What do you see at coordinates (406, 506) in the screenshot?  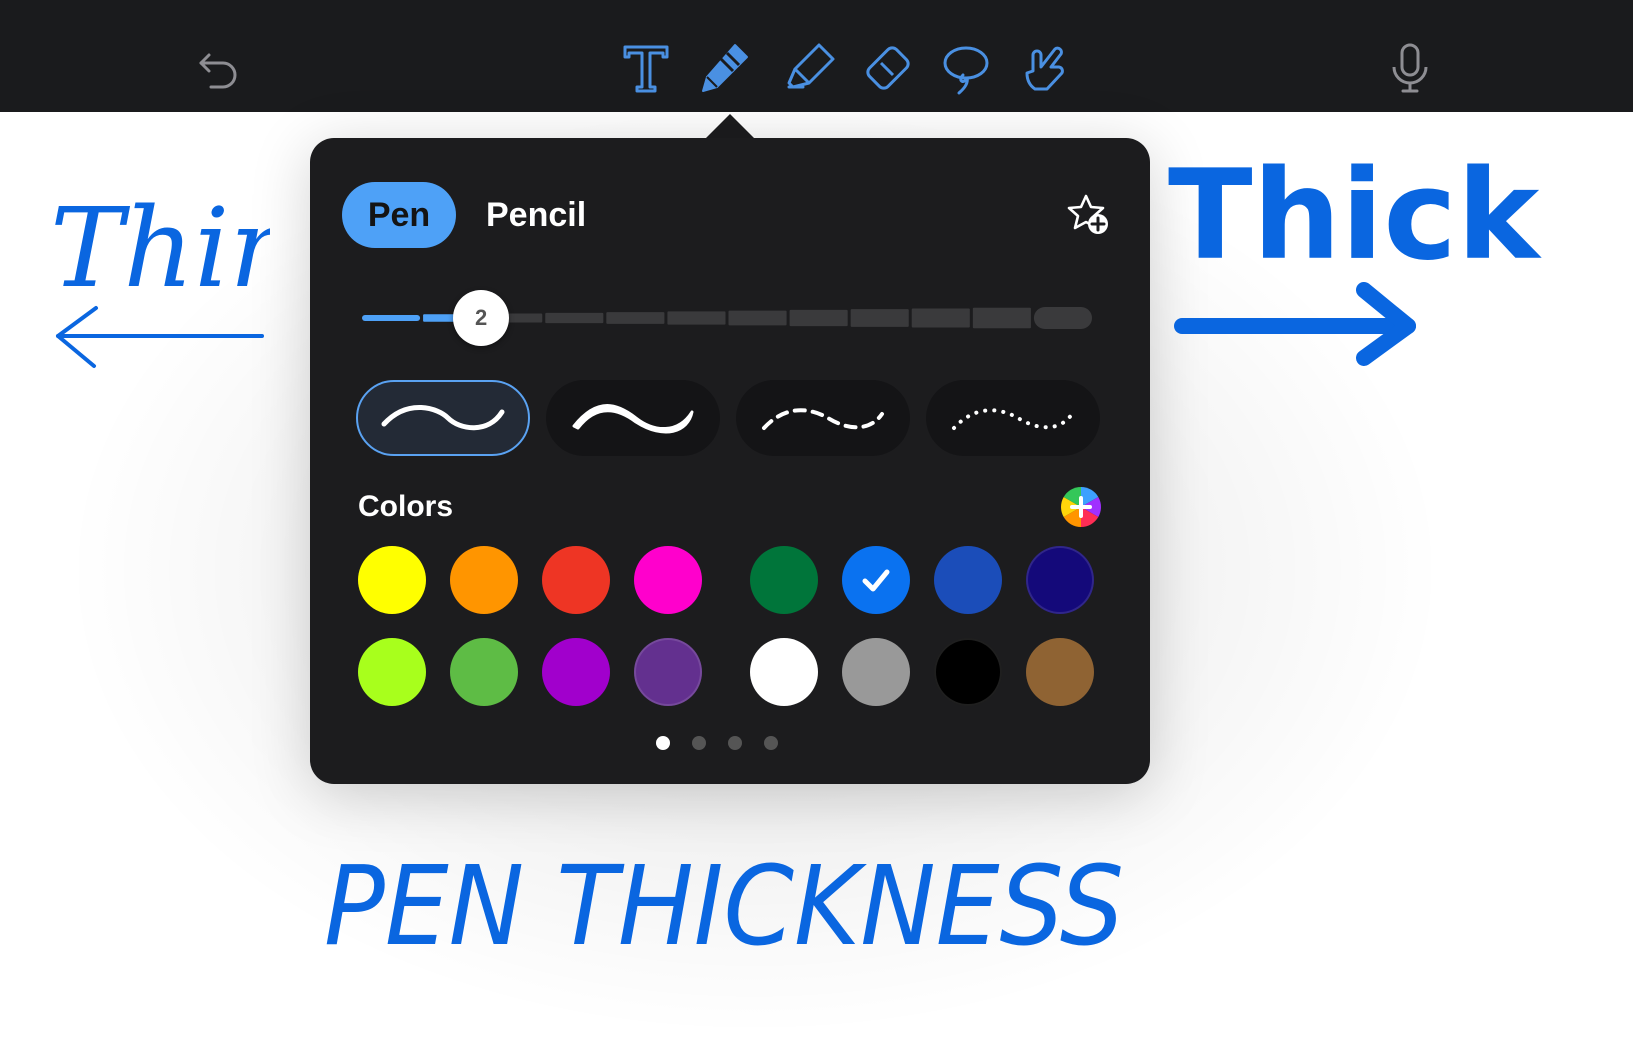 I see `colors-label: Colors` at bounding box center [406, 506].